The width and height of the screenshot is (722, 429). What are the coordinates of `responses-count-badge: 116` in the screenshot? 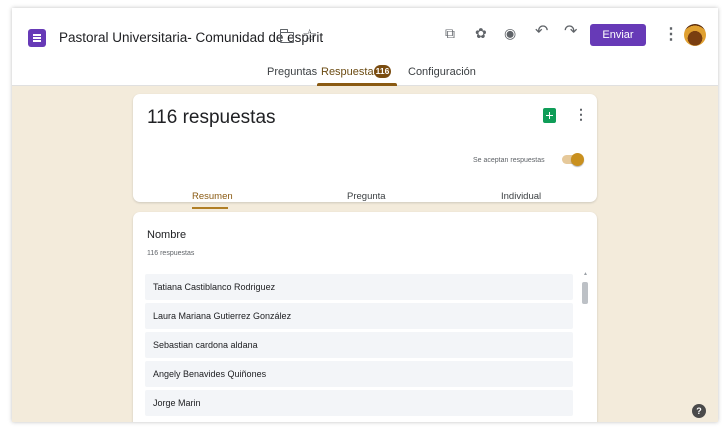 It's located at (382, 71).